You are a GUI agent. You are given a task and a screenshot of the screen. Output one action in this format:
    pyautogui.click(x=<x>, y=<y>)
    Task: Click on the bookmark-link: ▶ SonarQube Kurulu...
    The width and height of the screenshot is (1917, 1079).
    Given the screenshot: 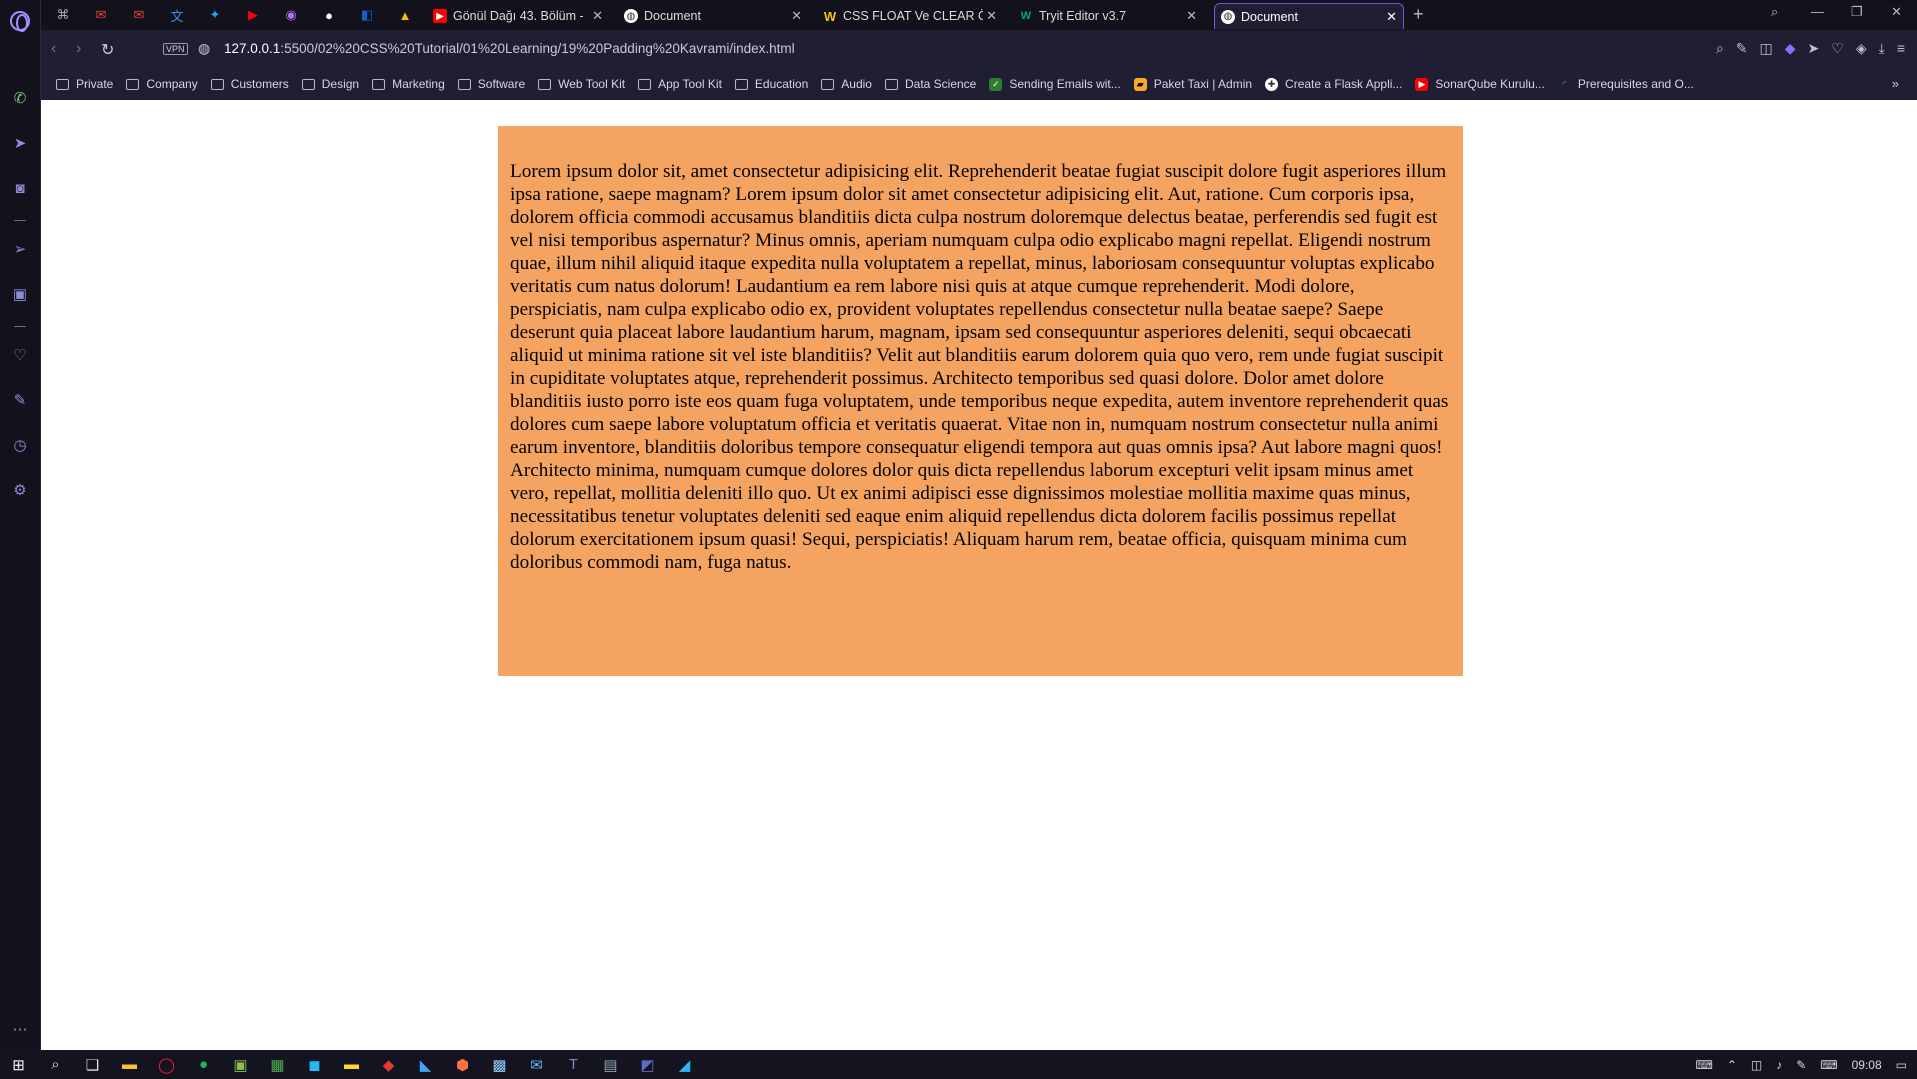 What is the action you would take?
    pyautogui.click(x=1480, y=84)
    